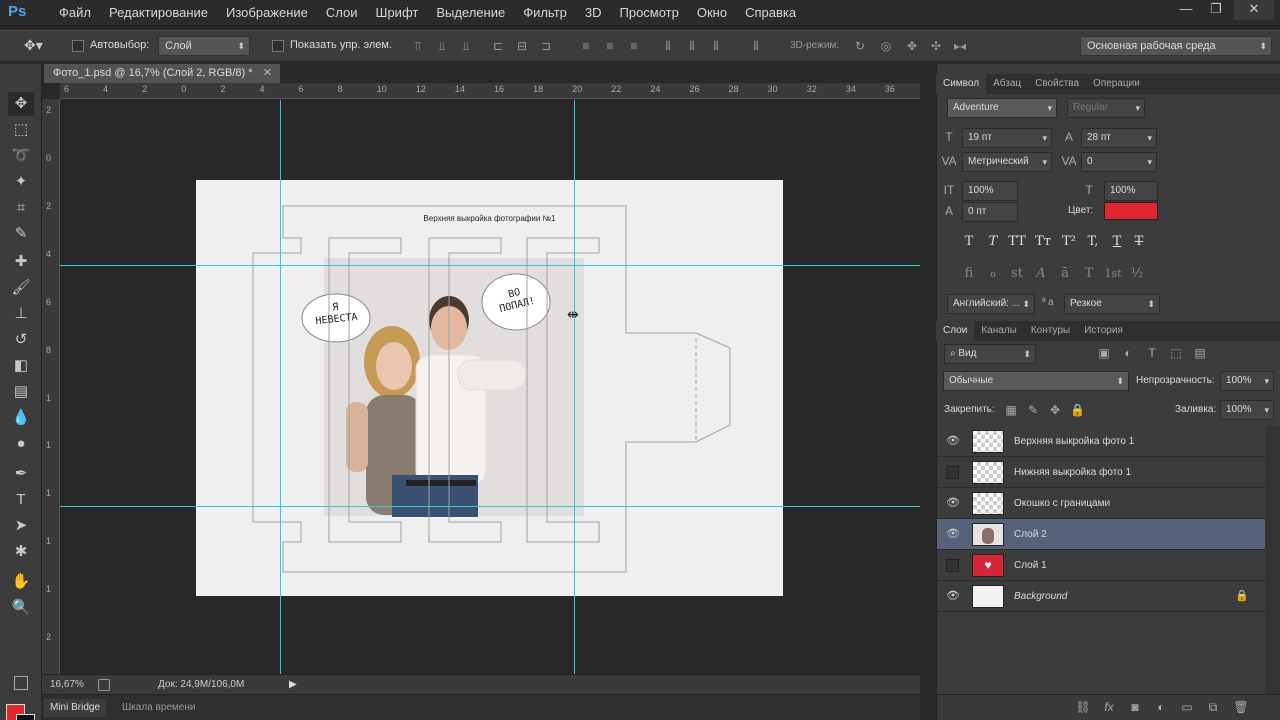  Describe the element at coordinates (692, 46) in the screenshot. I see `distribute-hcenter-icon: ⦀` at that location.